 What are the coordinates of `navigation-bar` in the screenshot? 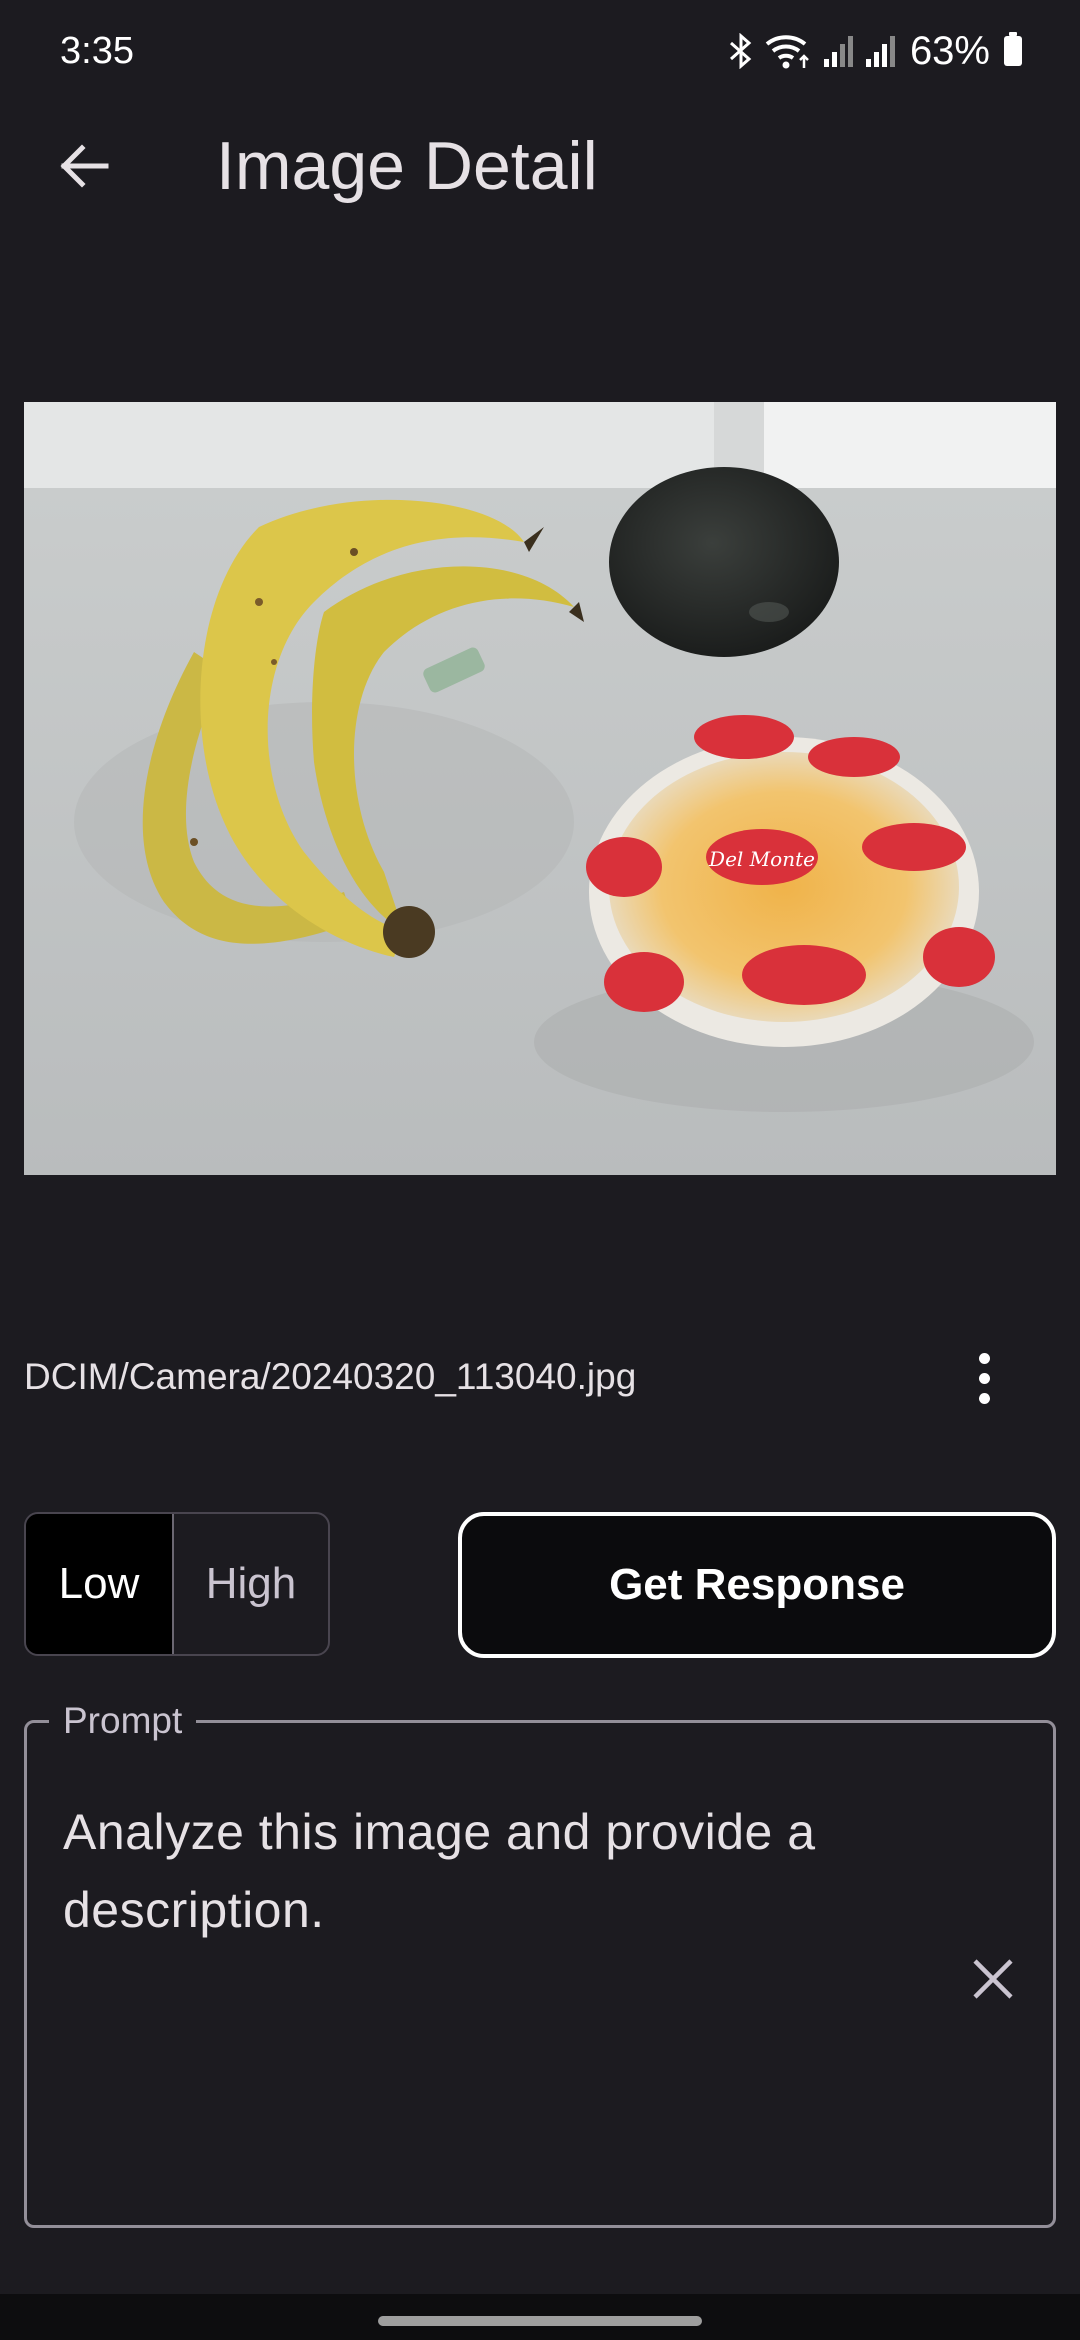 It's located at (540, 2317).